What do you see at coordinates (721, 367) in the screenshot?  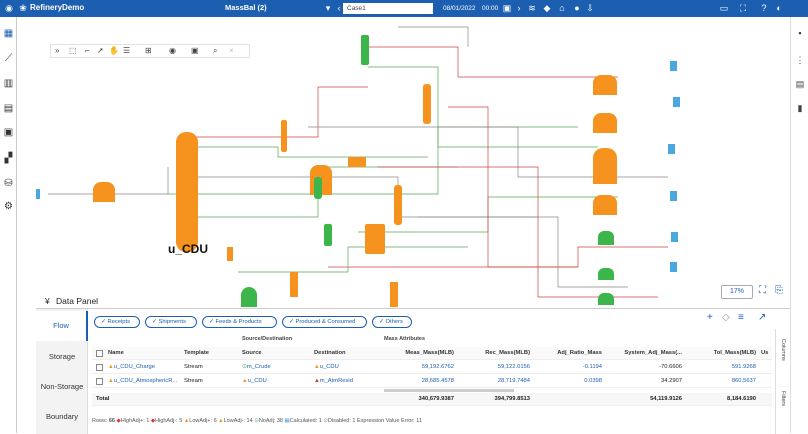 I see `row-tol: 591.9268` at bounding box center [721, 367].